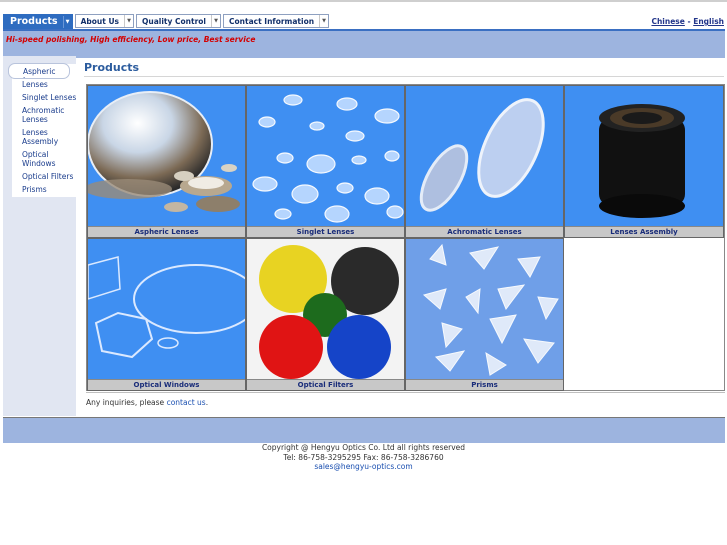  What do you see at coordinates (50, 176) in the screenshot?
I see `sidebar-item-optical-filters: Optical Filters` at bounding box center [50, 176].